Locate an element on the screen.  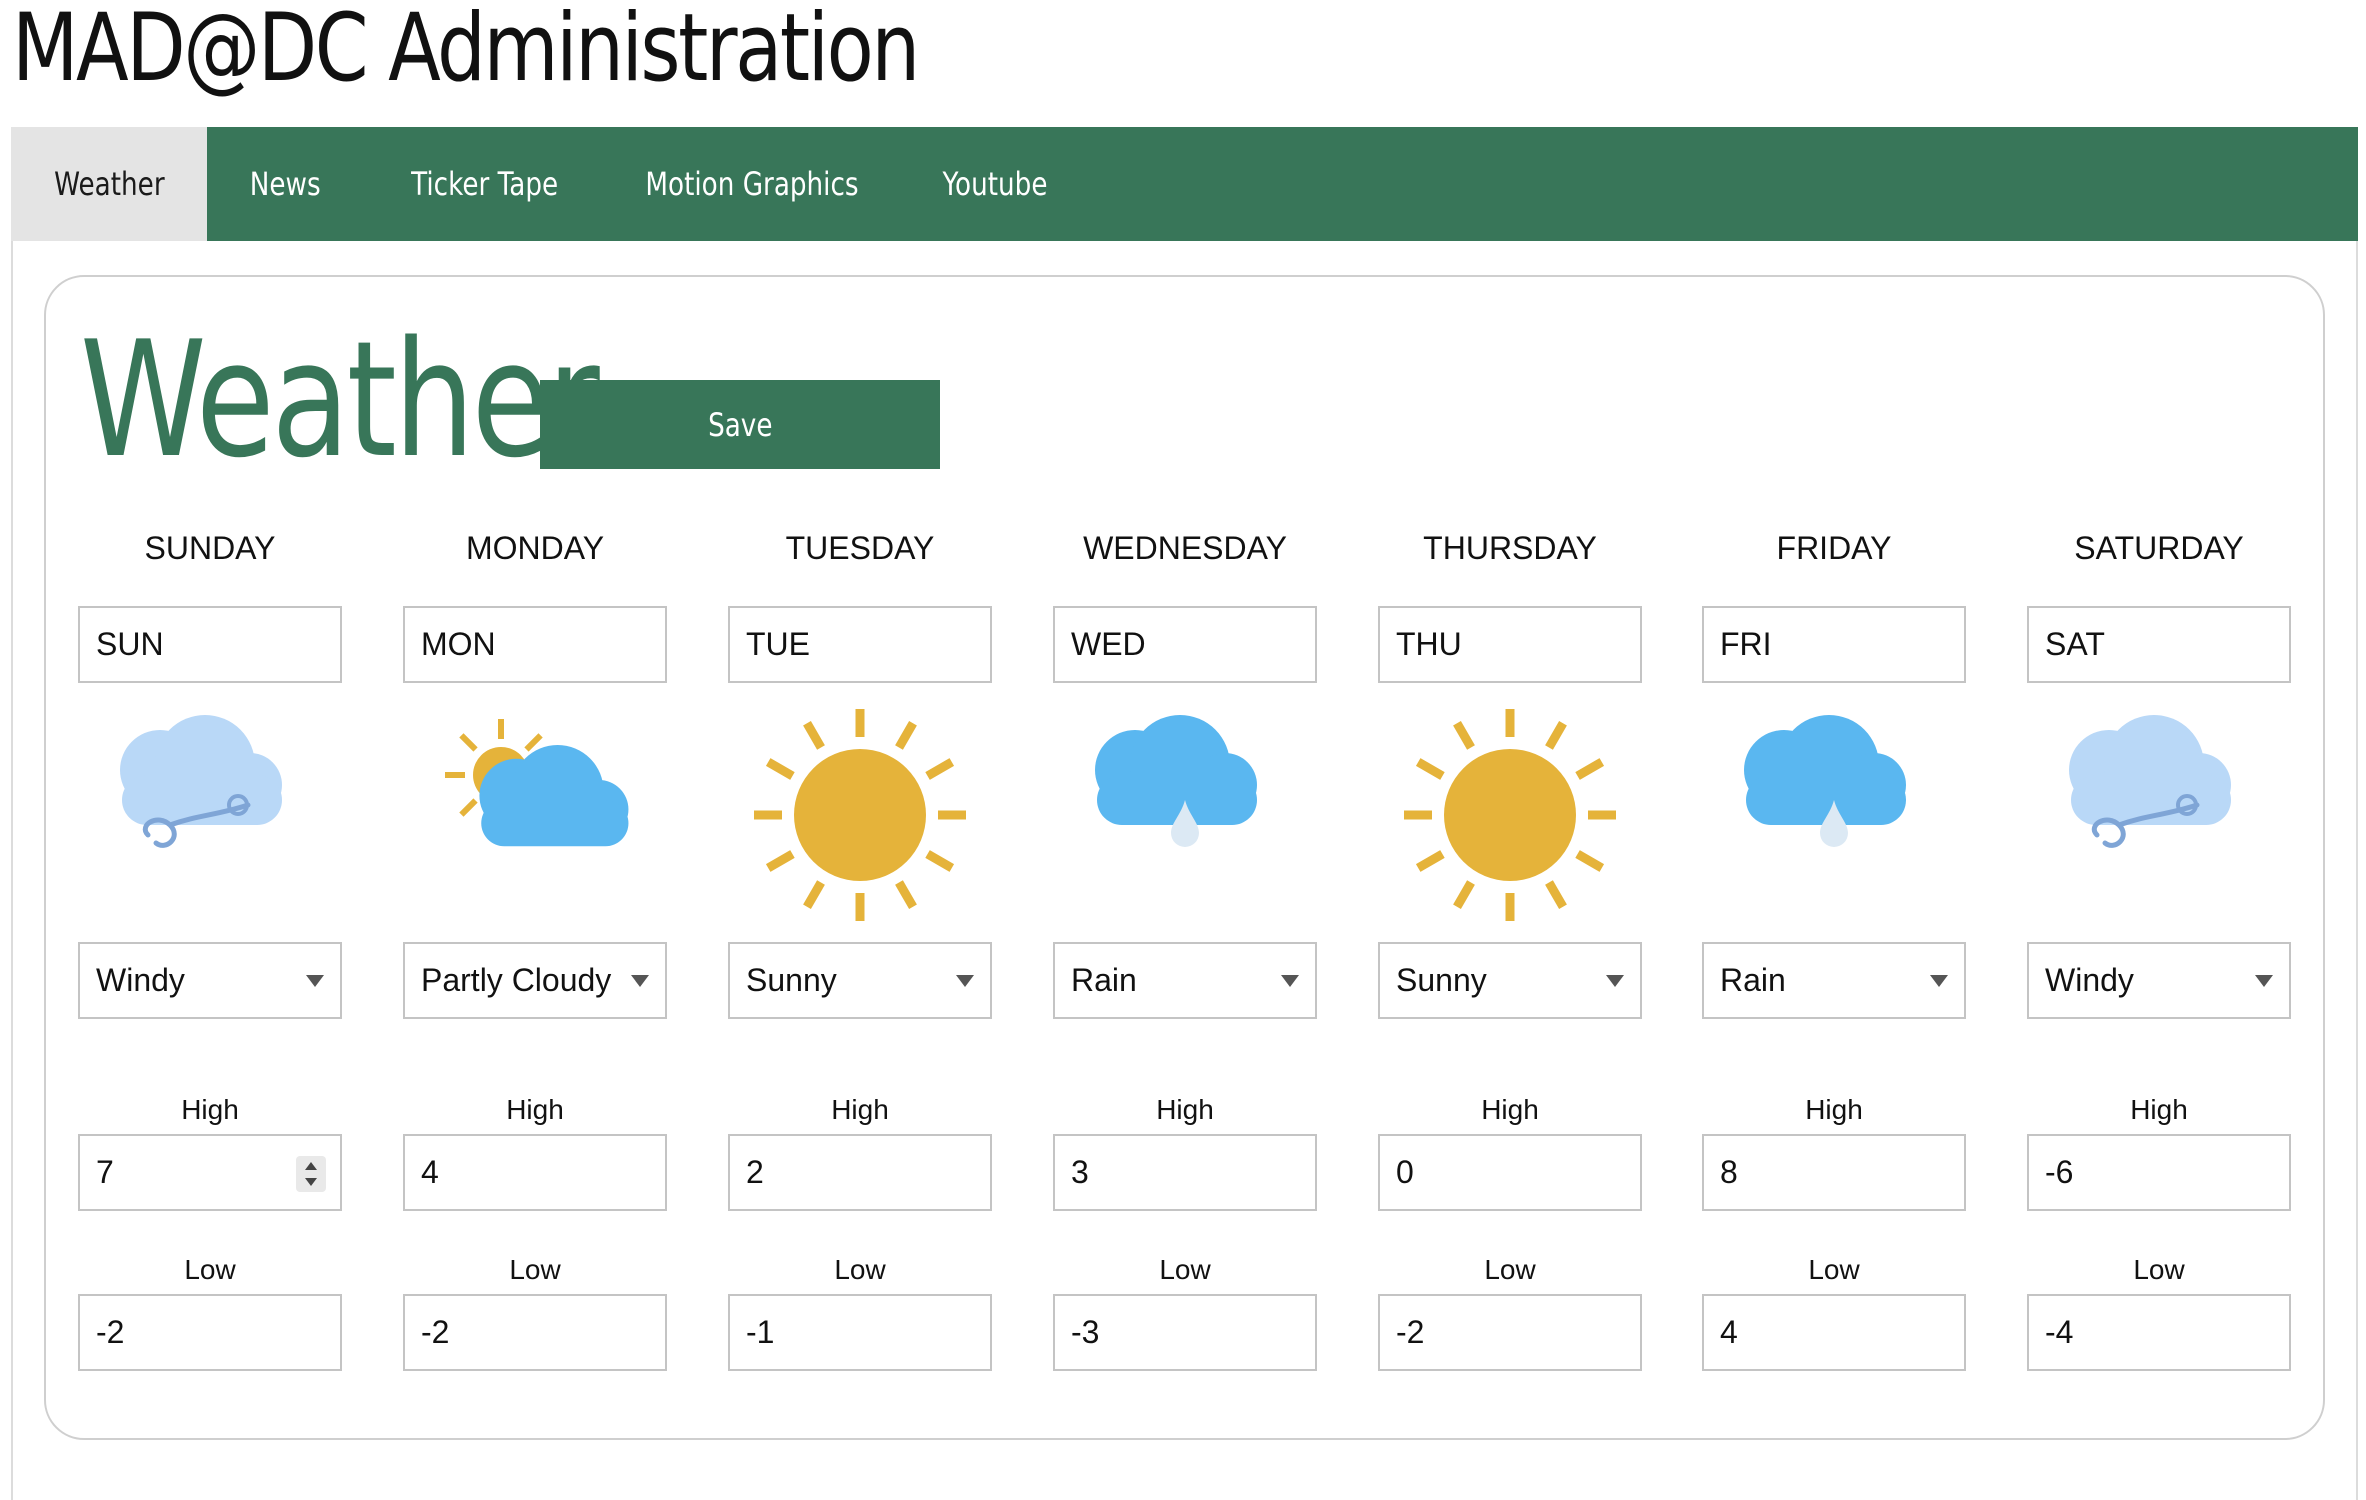
high-input-mon is located at coordinates (535, 1172).